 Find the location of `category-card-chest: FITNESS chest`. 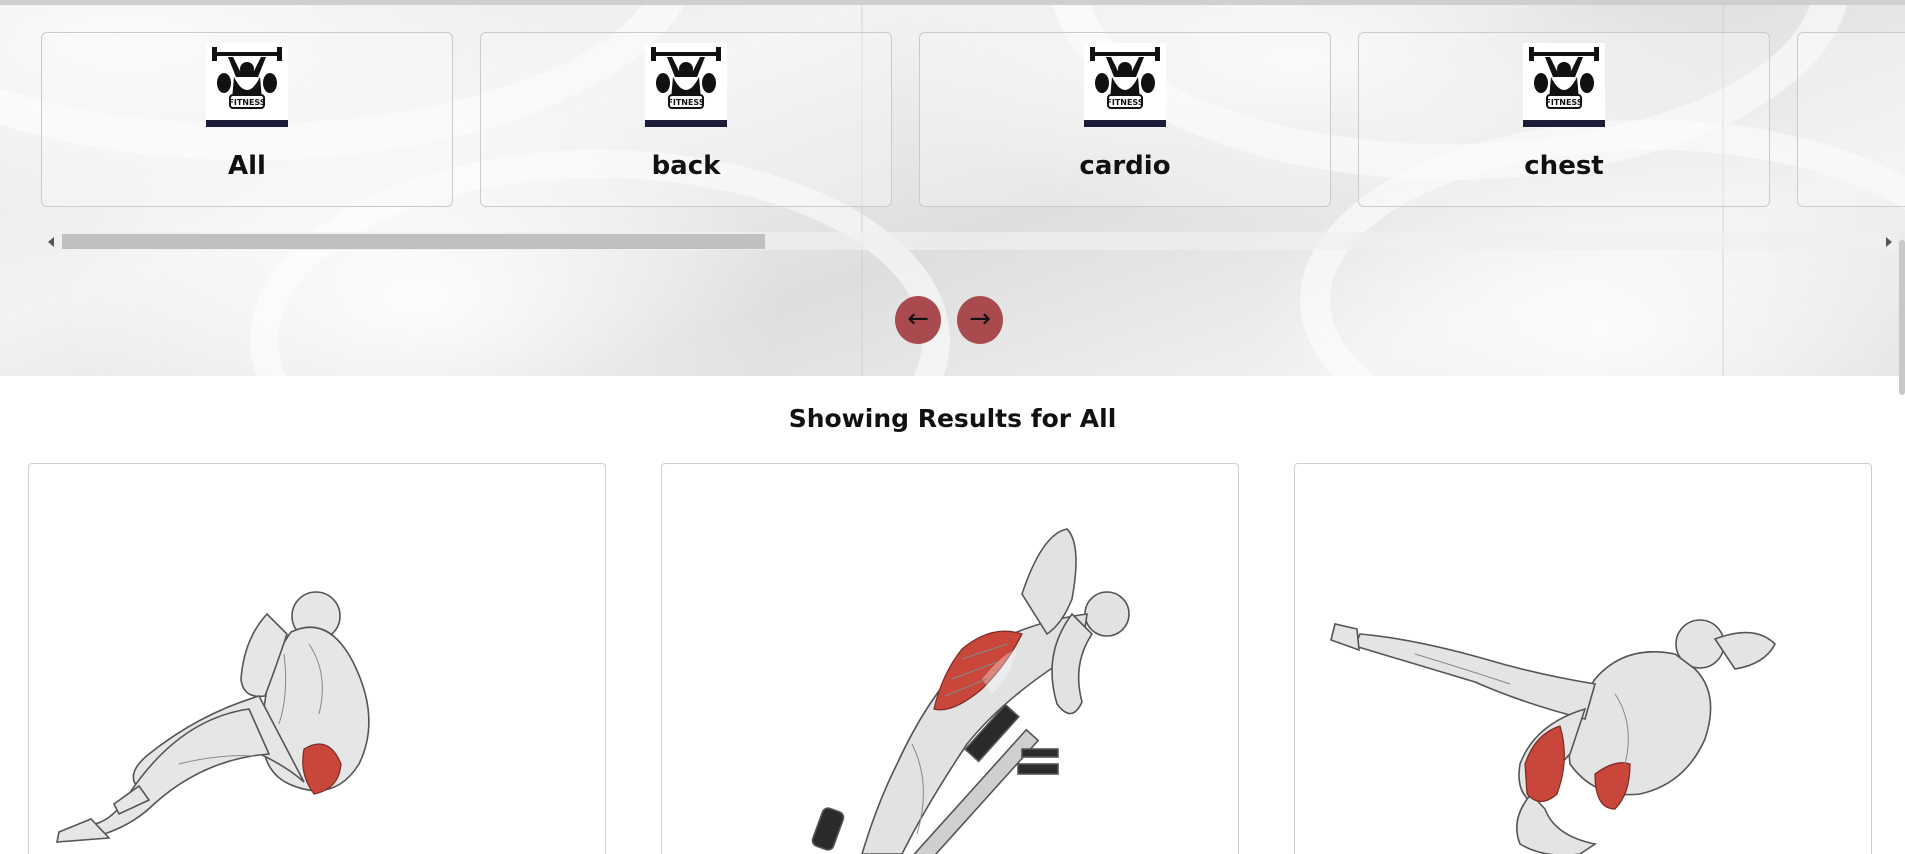

category-card-chest: FITNESS chest is located at coordinates (1564, 119).